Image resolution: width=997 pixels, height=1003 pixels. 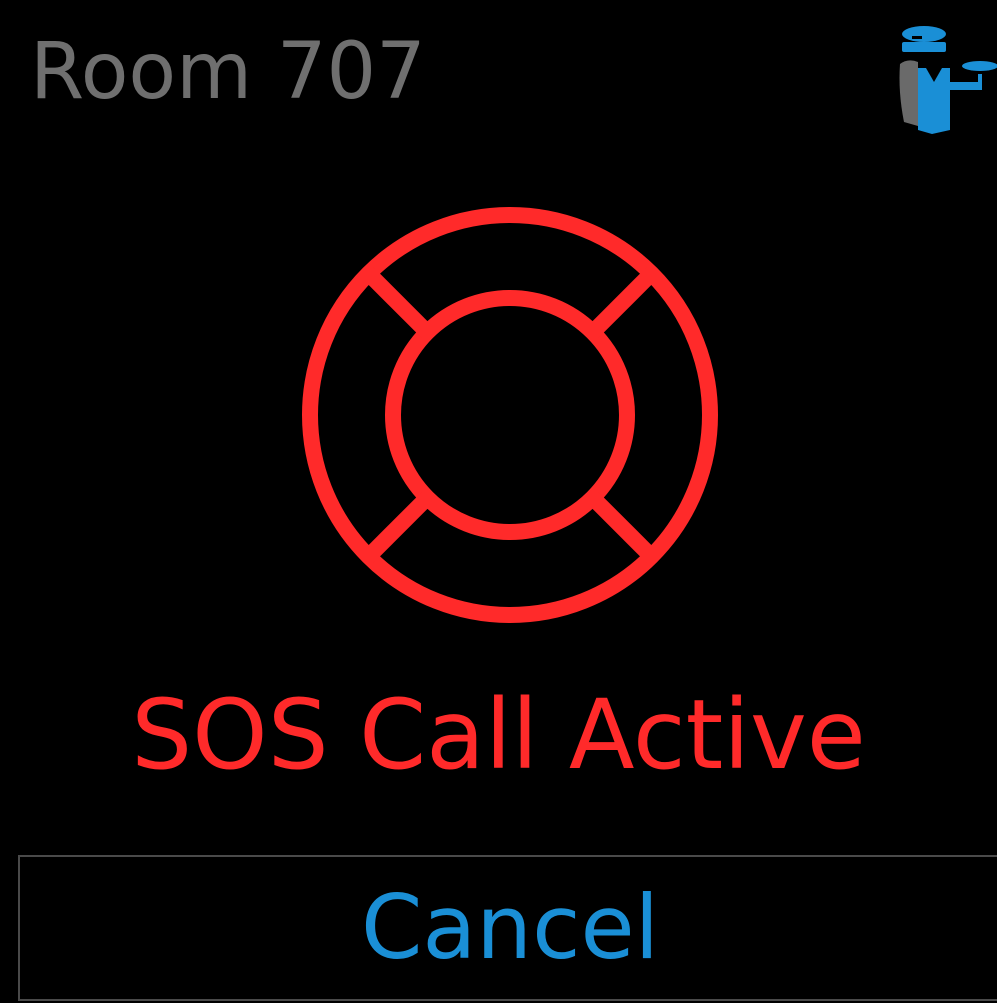 I want to click on cancel-button: Cancel, so click(x=507, y=928).